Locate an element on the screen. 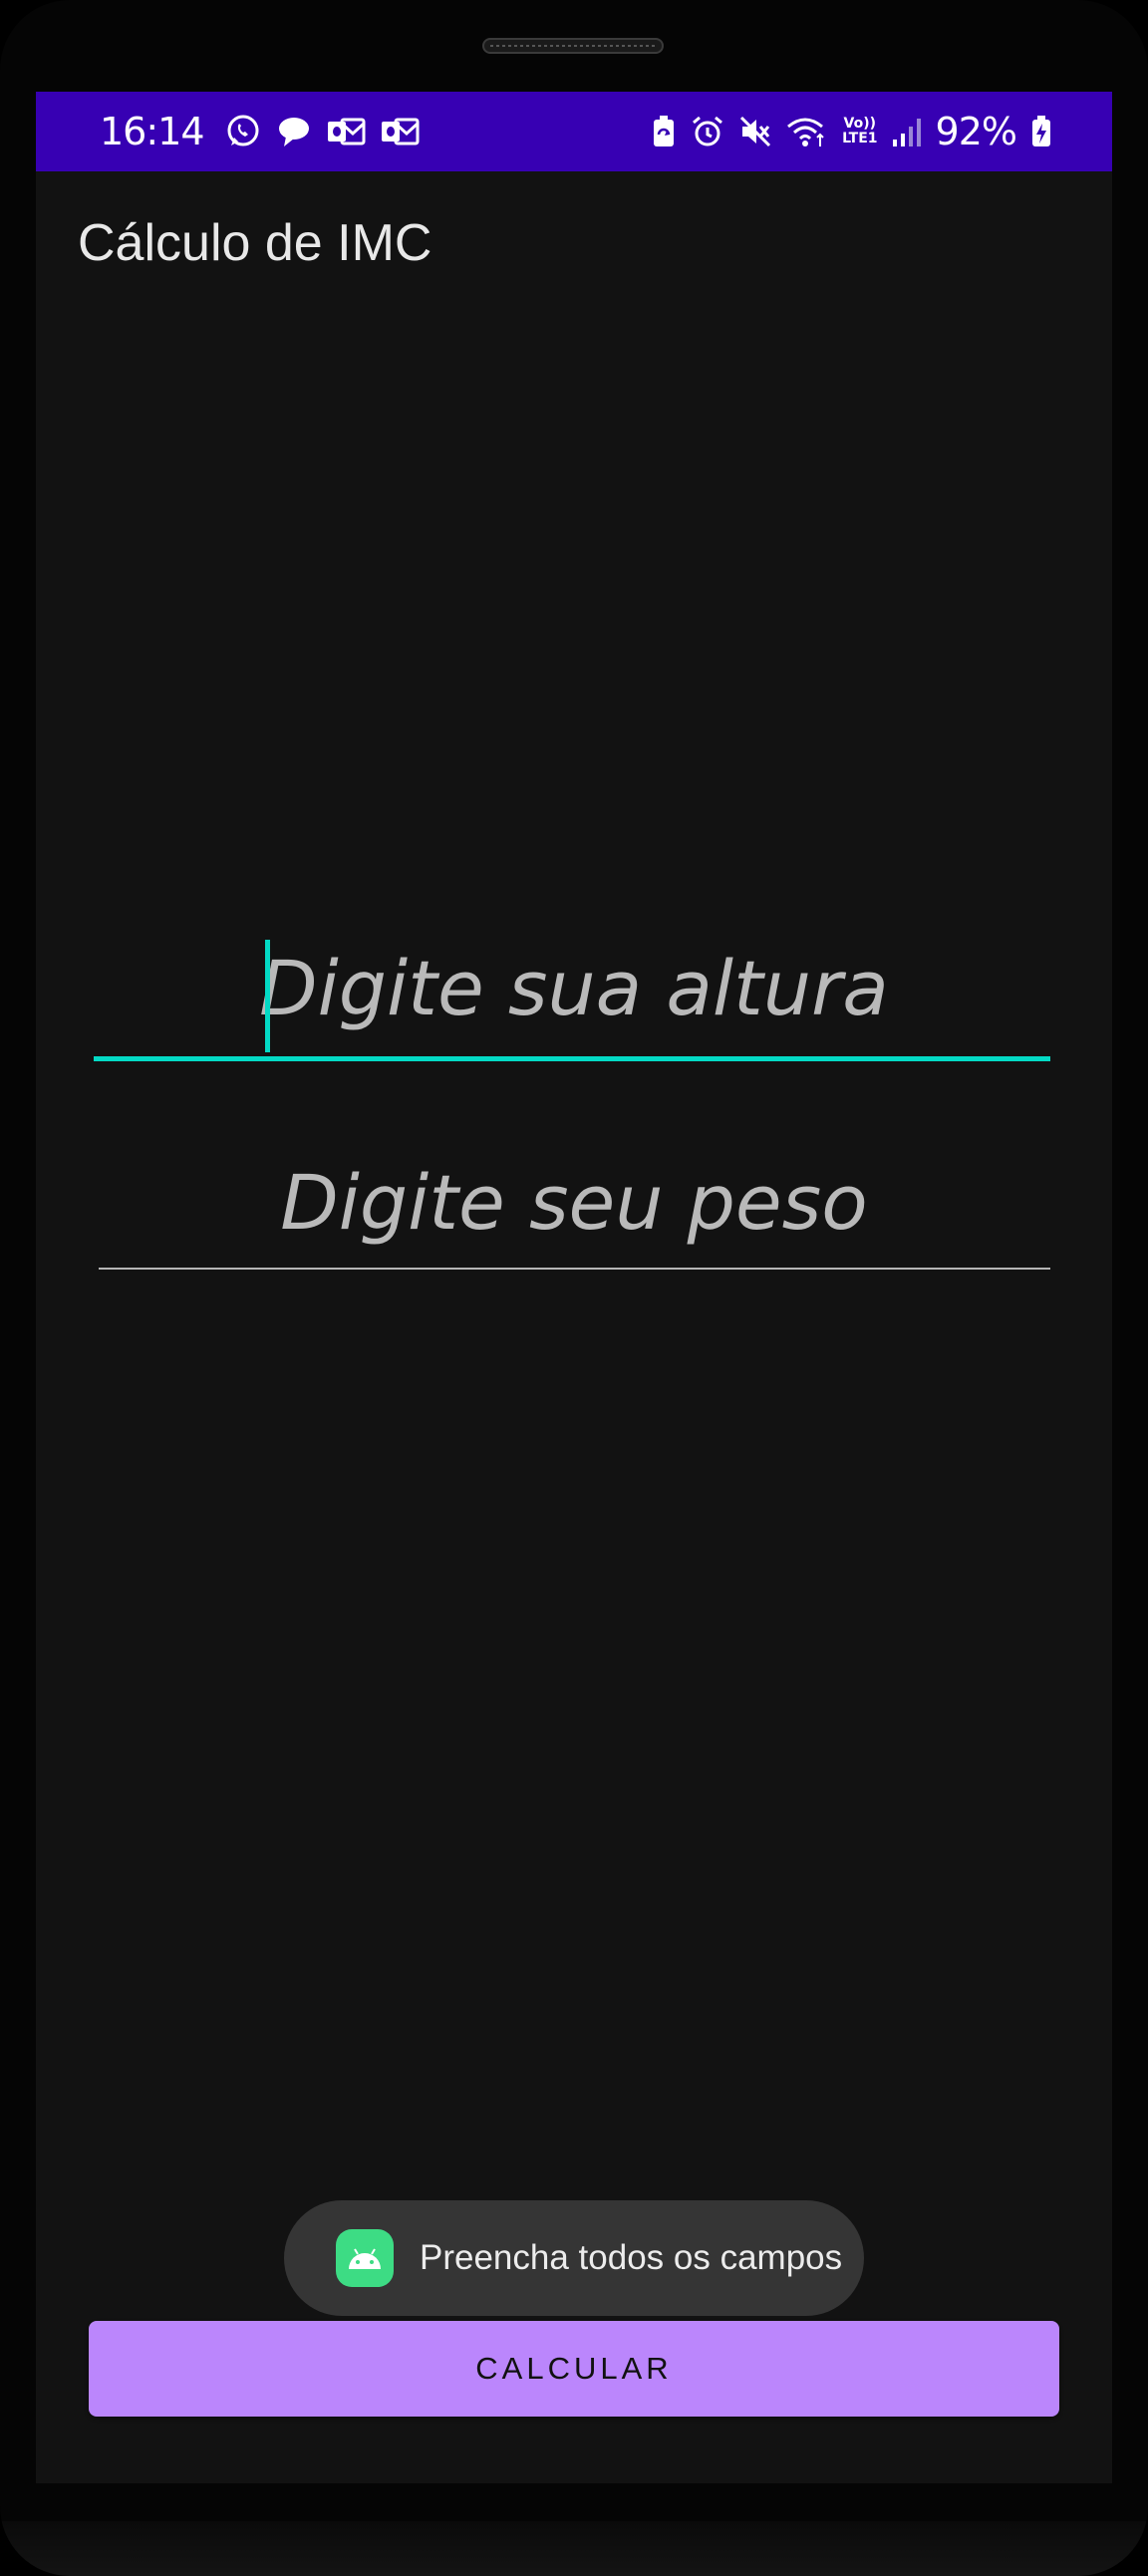 This screenshot has height=2576, width=1148. weight-input-underline is located at coordinates (574, 1269).